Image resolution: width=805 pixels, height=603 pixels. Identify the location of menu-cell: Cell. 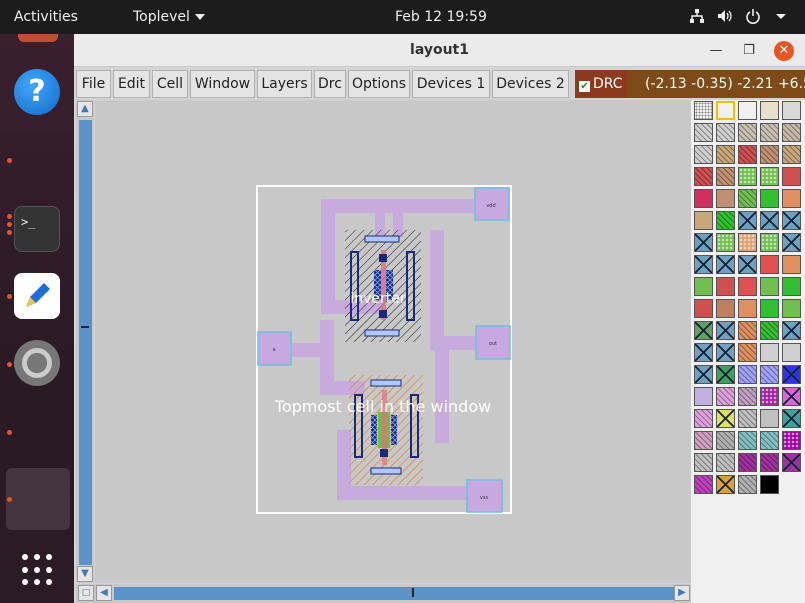
(170, 84).